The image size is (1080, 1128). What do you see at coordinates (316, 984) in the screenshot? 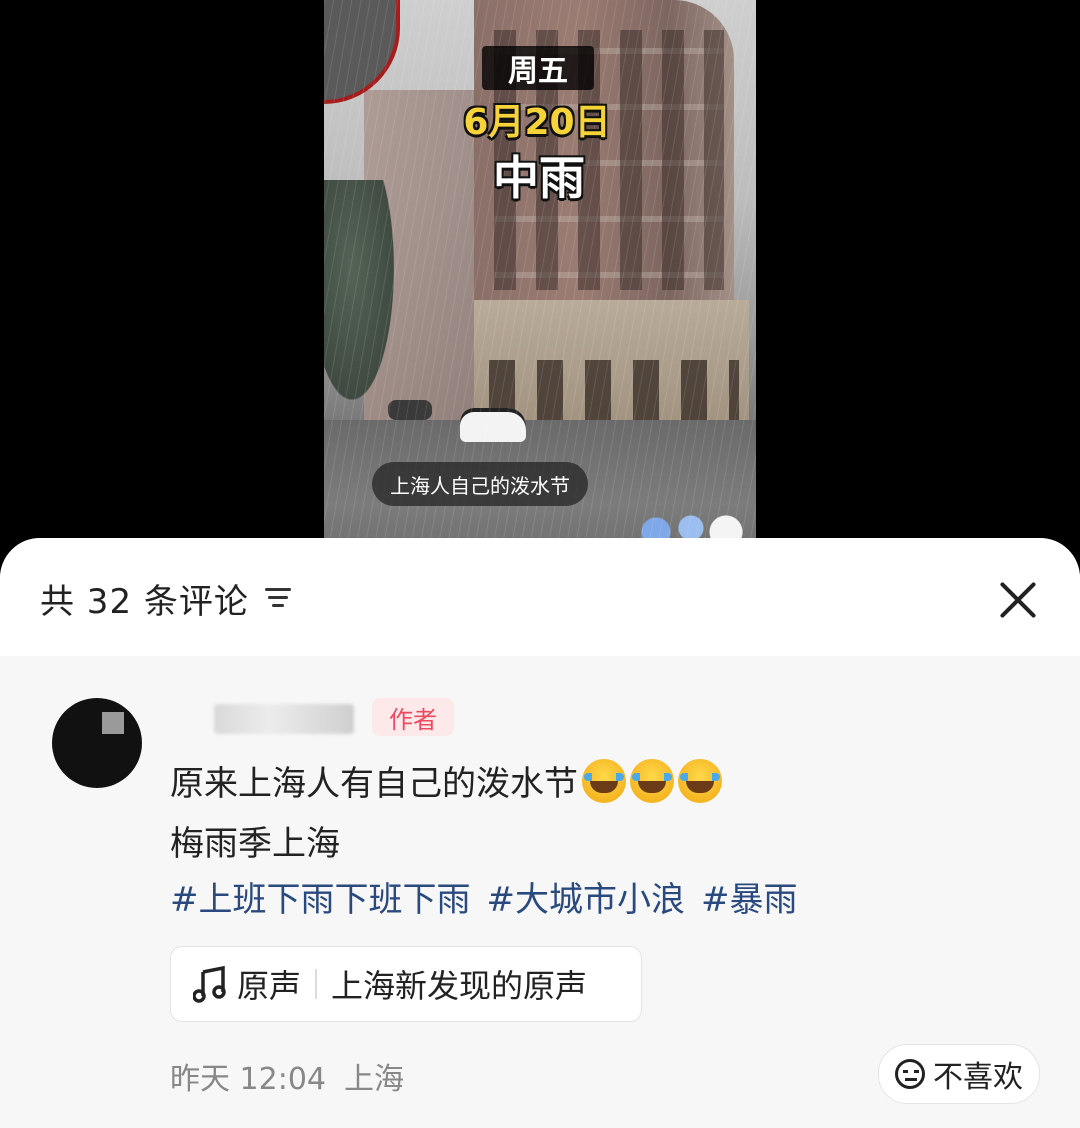
I see `music-divider` at bounding box center [316, 984].